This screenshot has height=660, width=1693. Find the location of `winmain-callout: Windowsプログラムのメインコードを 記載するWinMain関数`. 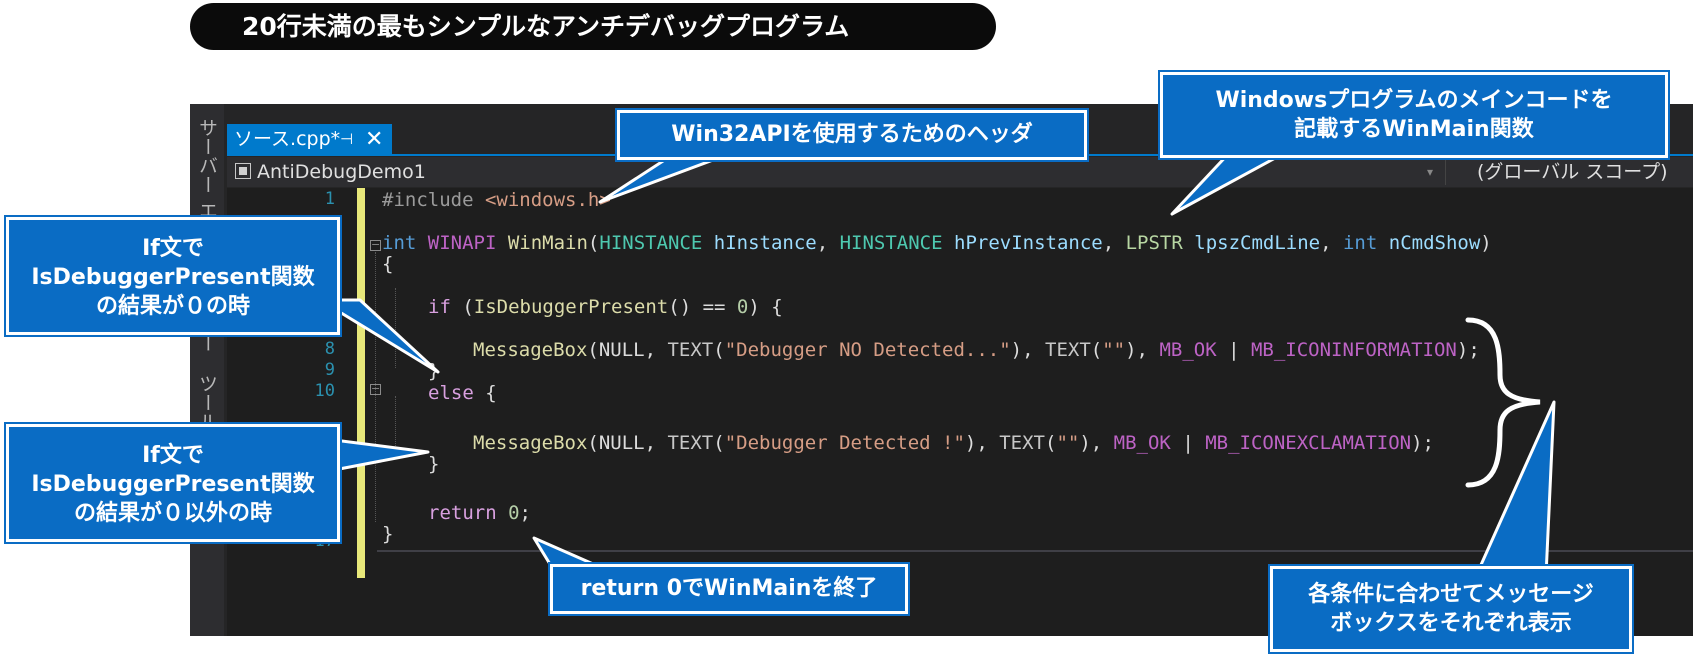

winmain-callout: Windowsプログラムのメインコードを 記載するWinMain関数 is located at coordinates (1414, 115).